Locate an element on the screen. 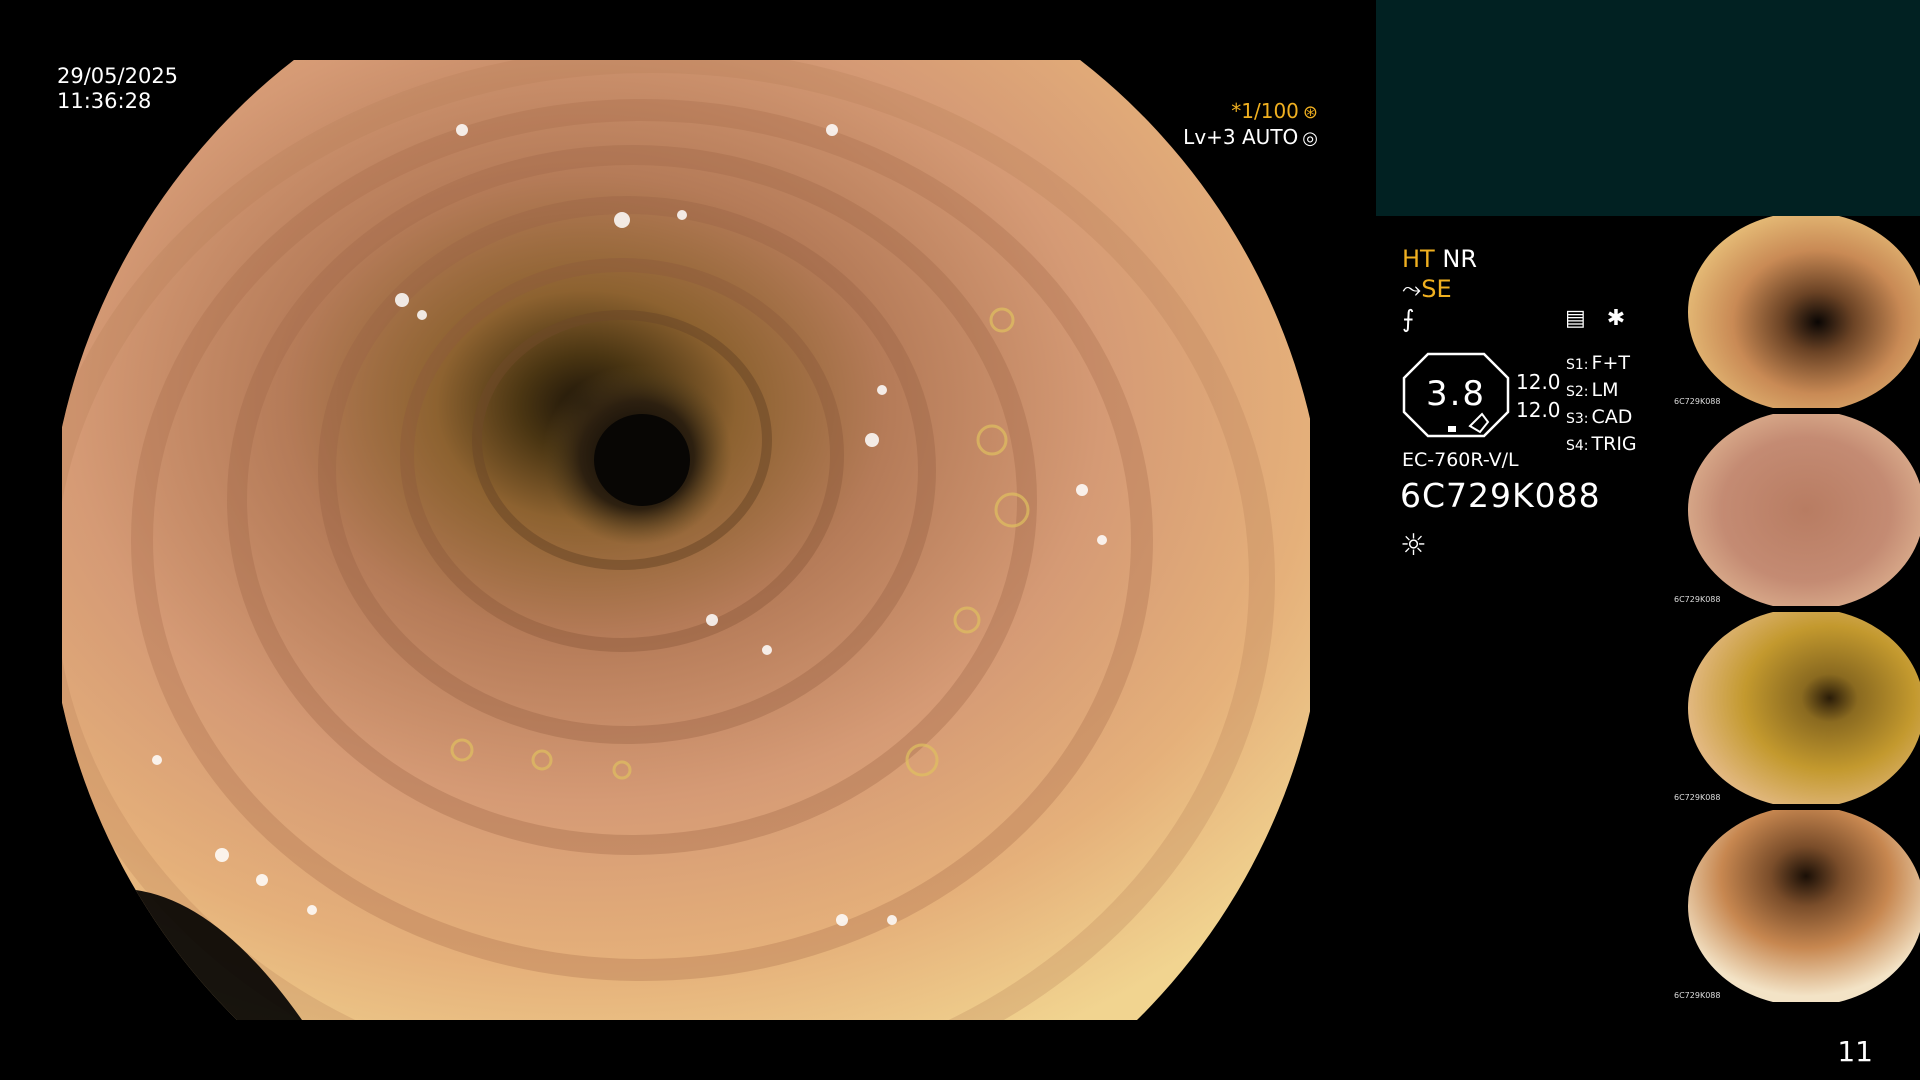 The height and width of the screenshot is (1080, 1920). thumbnail-1: 6C729K088 is located at coordinates (1796, 312).